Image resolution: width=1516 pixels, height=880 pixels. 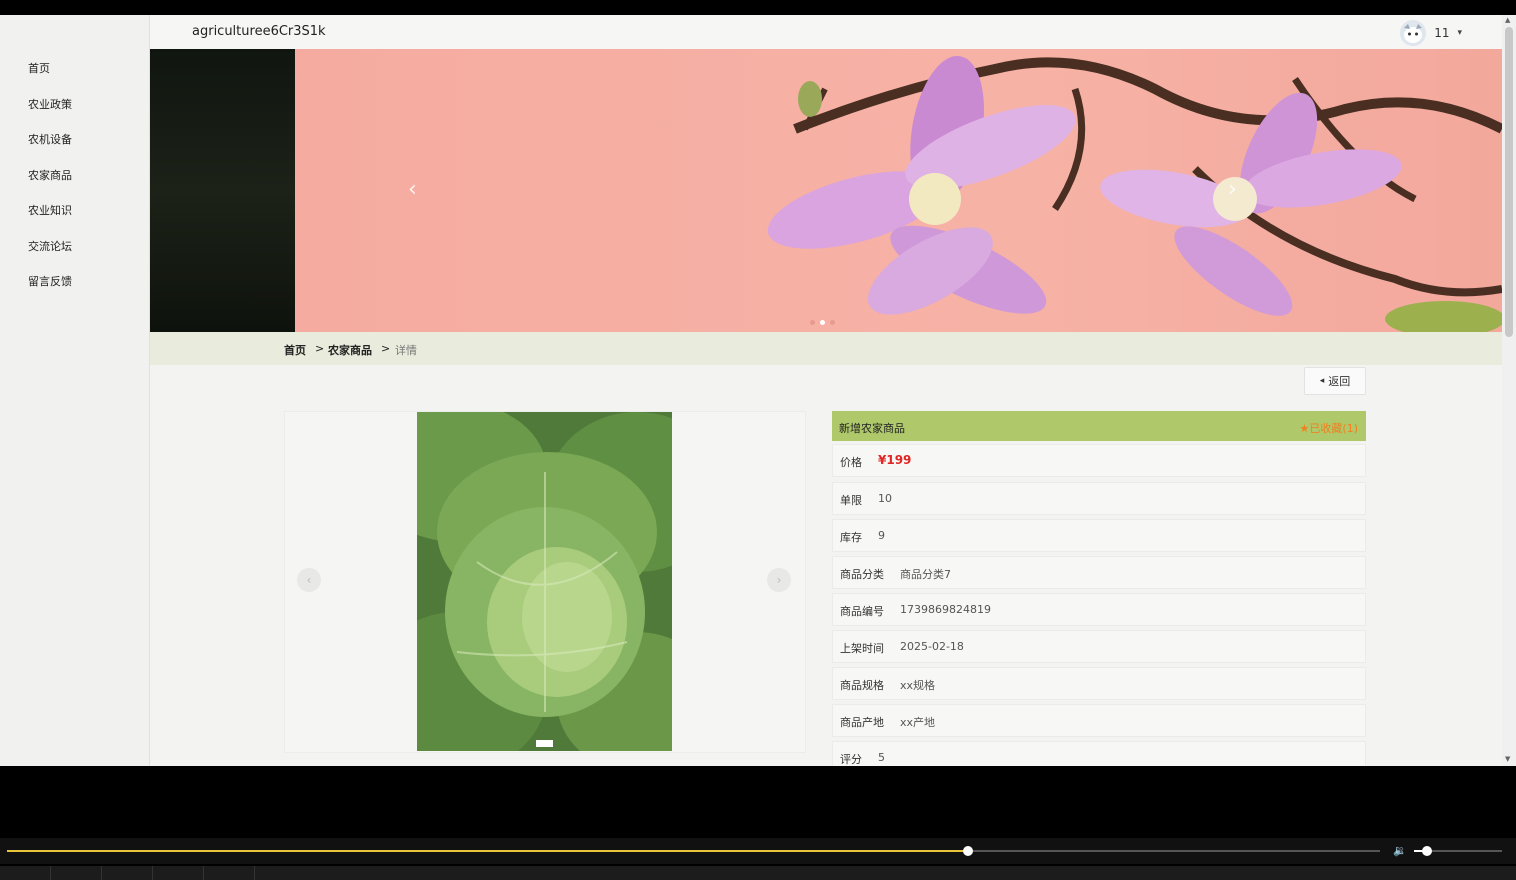 I want to click on video-player-controls: 🔉, so click(x=758, y=851).